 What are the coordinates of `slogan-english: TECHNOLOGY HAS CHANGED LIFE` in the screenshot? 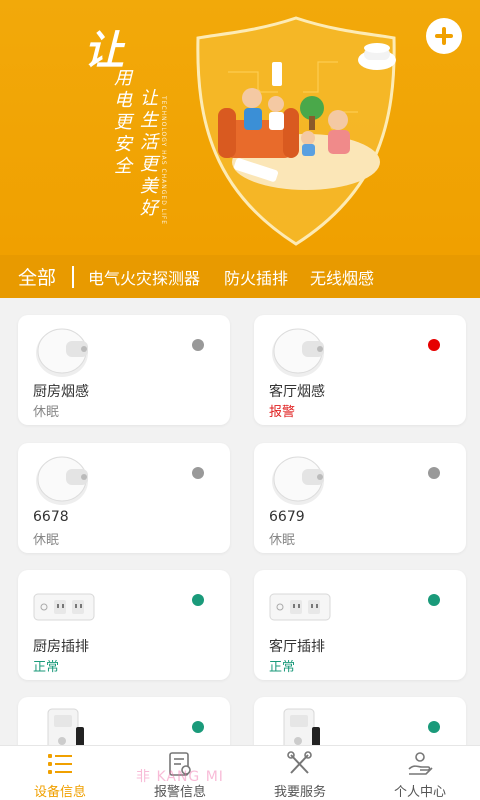 It's located at (163, 161).